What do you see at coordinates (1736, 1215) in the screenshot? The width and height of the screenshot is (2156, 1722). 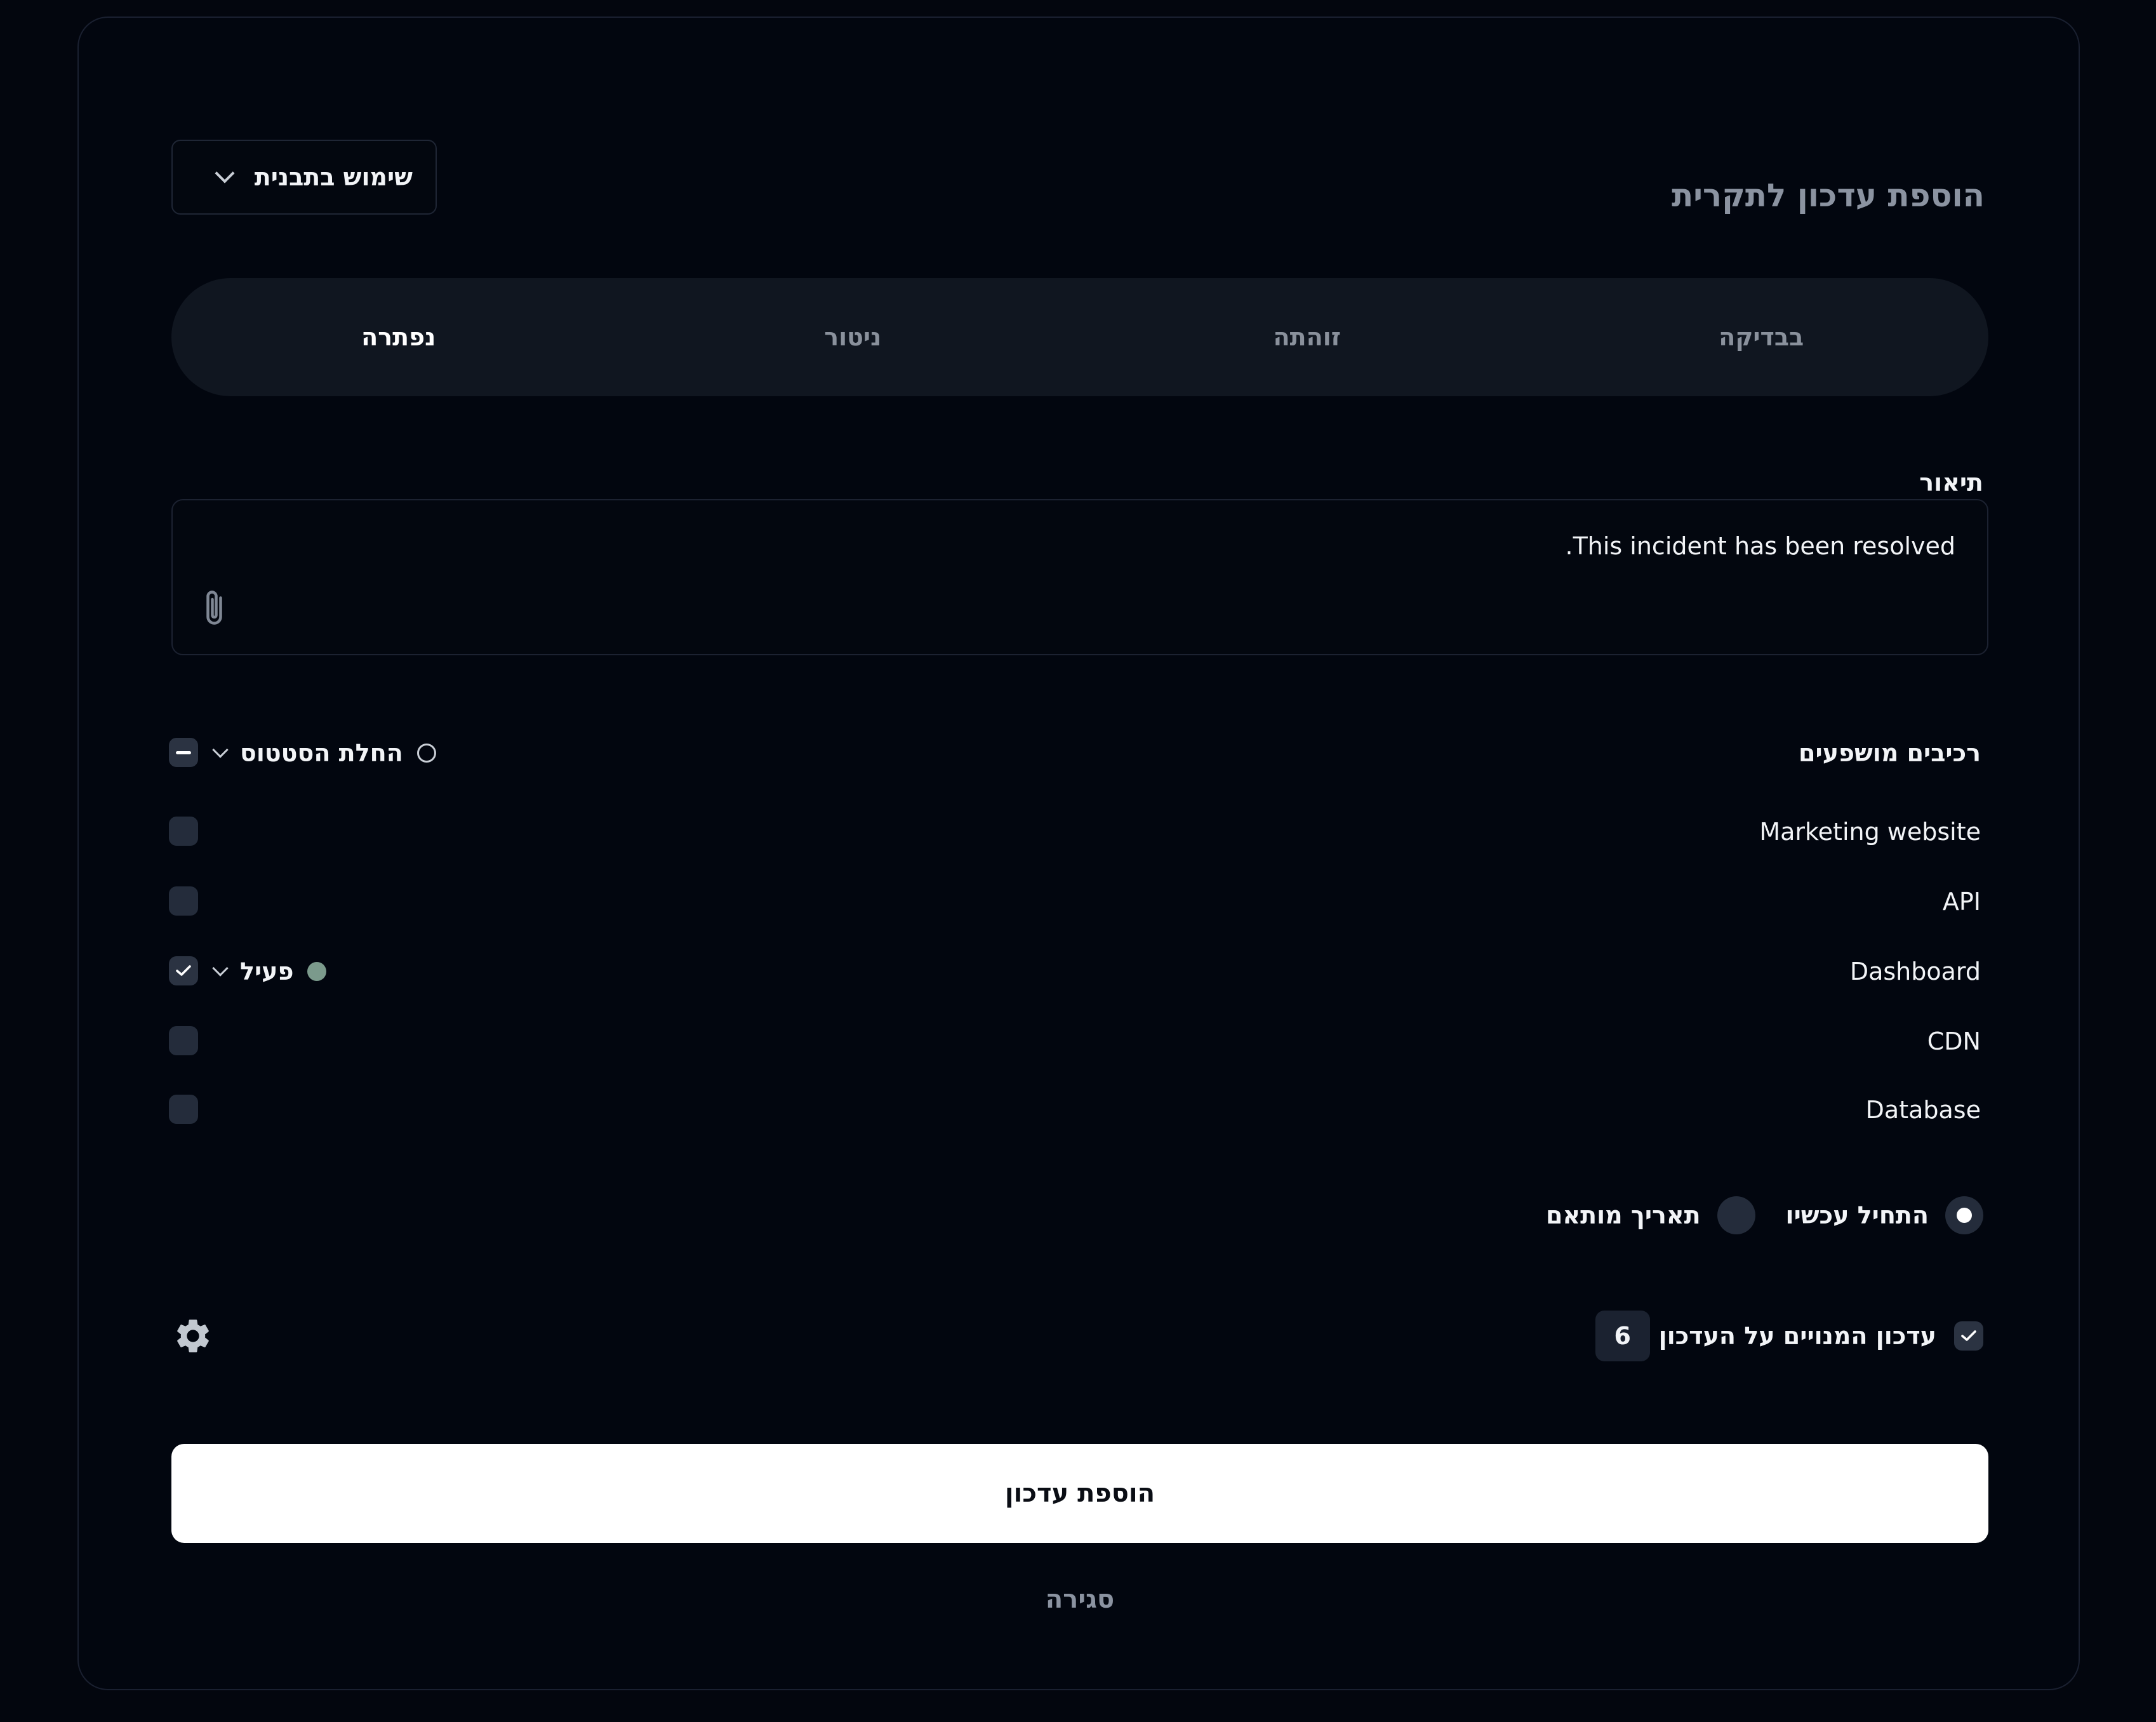 I see `radio-custom-date` at bounding box center [1736, 1215].